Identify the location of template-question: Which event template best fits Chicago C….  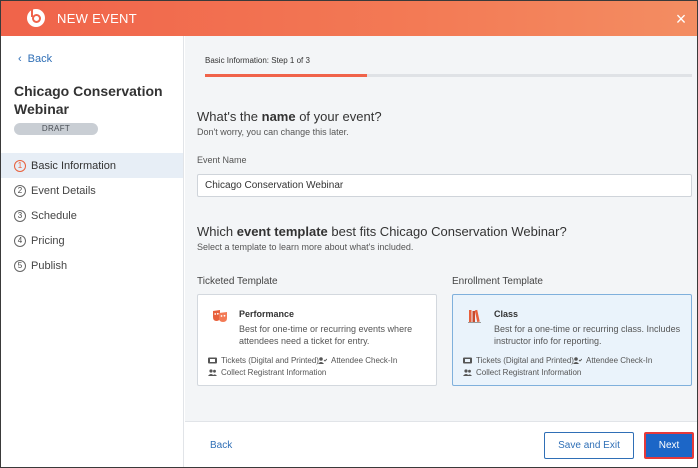
(382, 231).